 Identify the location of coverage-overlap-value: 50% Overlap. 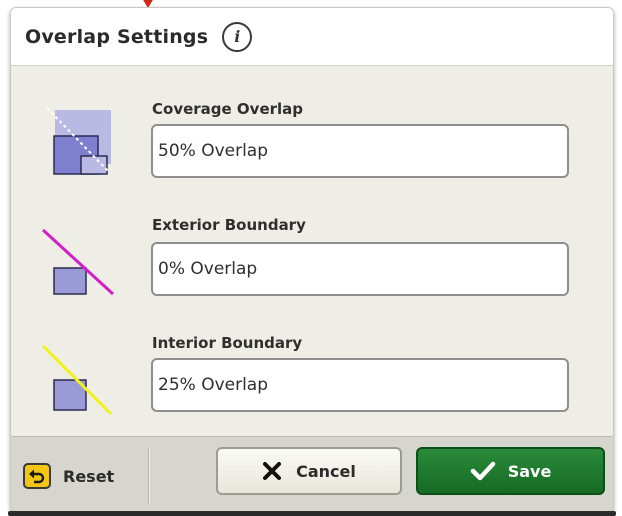
(213, 151).